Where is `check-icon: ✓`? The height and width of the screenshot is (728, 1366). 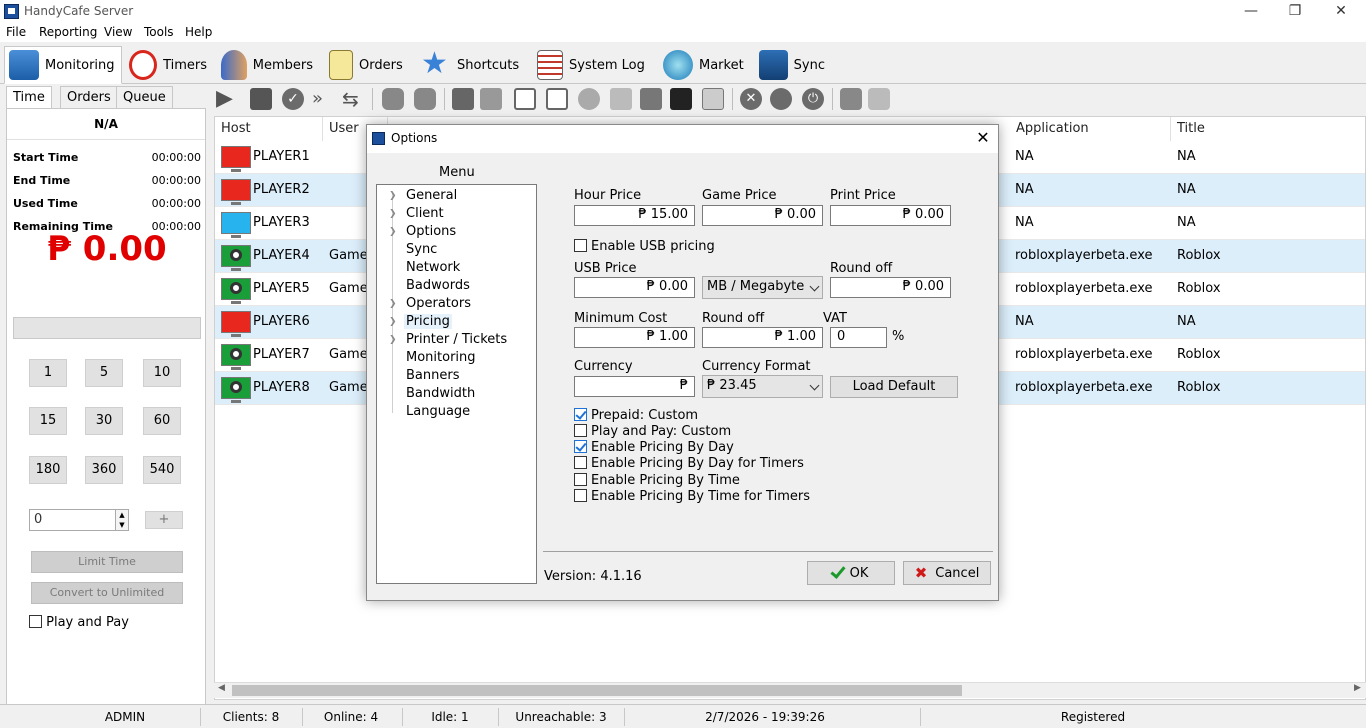
check-icon: ✓ is located at coordinates (293, 99).